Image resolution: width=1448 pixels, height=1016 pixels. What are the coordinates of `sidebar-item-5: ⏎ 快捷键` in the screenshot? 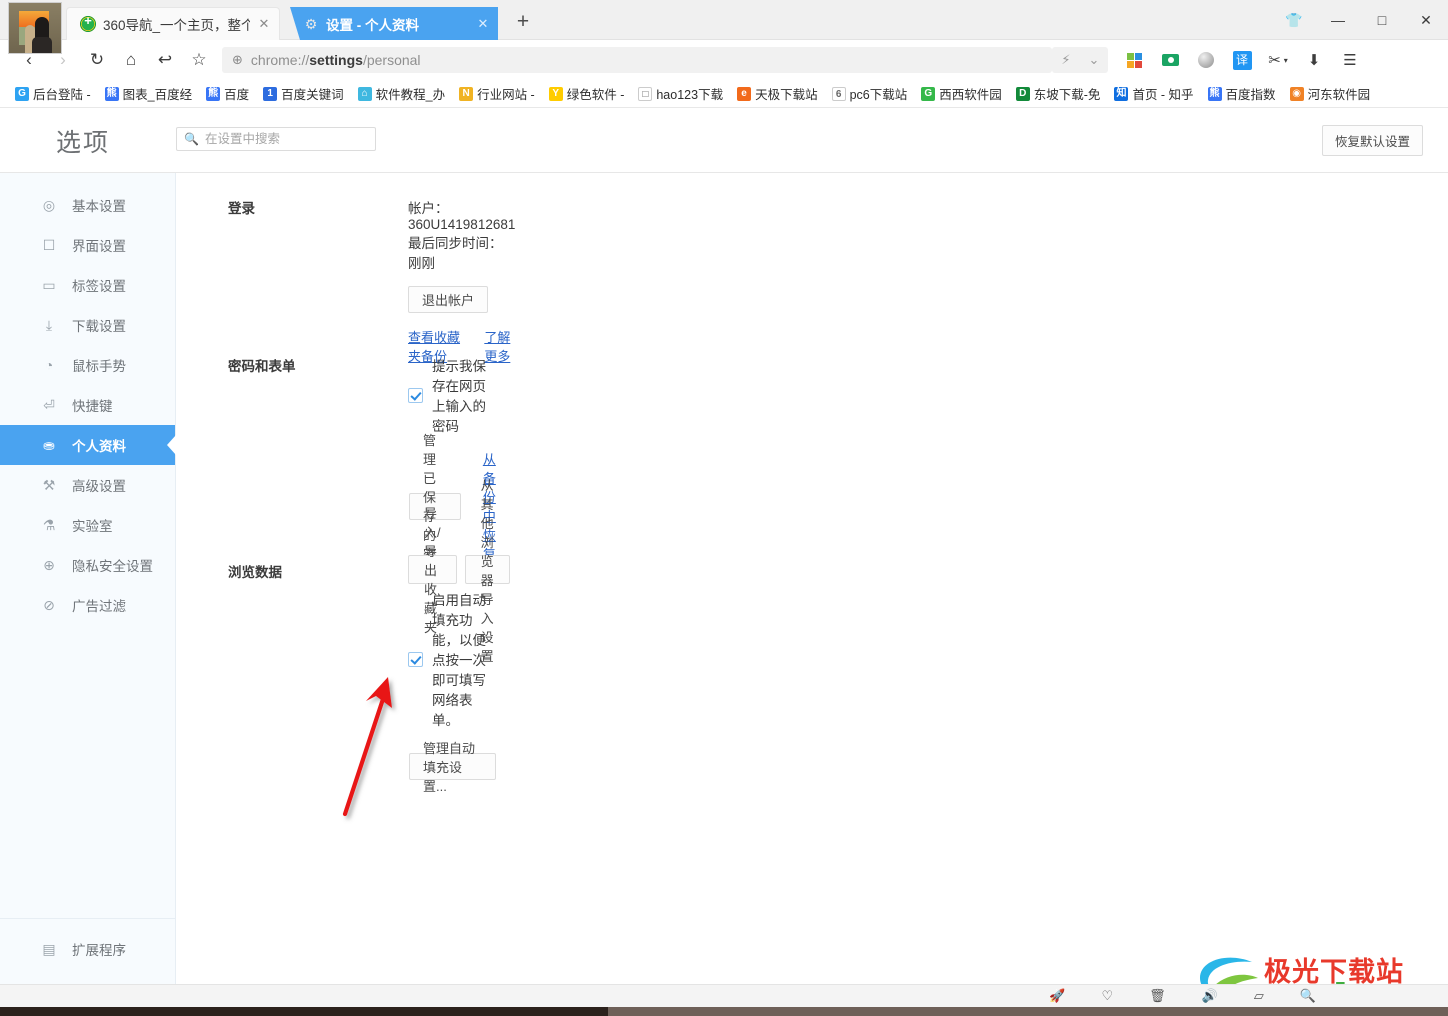 It's located at (87, 405).